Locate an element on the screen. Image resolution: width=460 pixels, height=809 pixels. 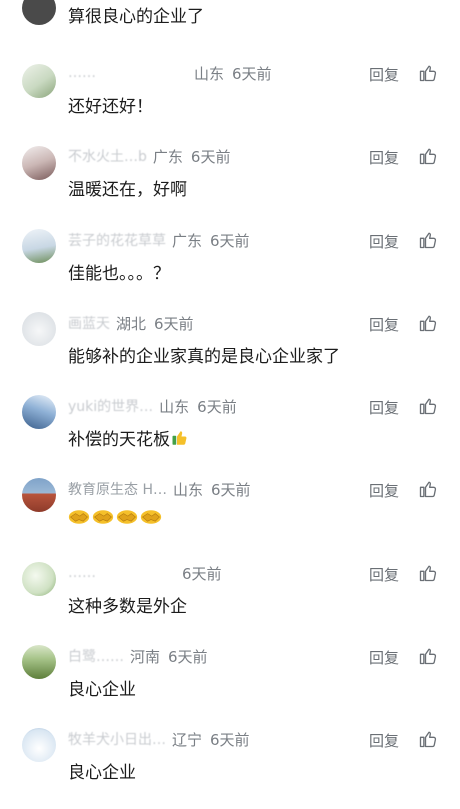
comment-meta: yuki的世界… 山东 6天前 is located at coordinates (208, 406).